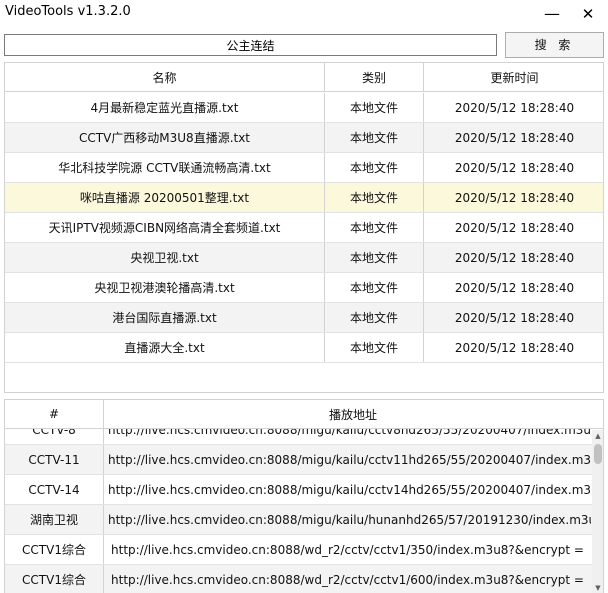 Image resolution: width=608 pixels, height=593 pixels. Describe the element at coordinates (165, 227) in the screenshot. I see `file-name-cell: 天讯IPTV视频源CIBN网络高清全套频道.txt` at that location.